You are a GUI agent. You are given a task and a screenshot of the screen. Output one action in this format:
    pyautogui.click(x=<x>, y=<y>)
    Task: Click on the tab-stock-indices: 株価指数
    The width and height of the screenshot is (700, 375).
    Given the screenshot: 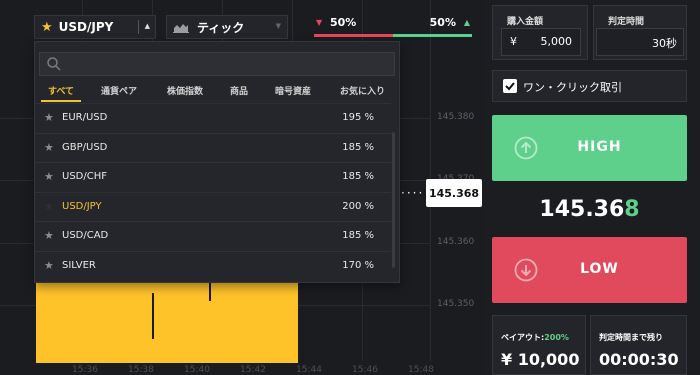 What is the action you would take?
    pyautogui.click(x=185, y=90)
    